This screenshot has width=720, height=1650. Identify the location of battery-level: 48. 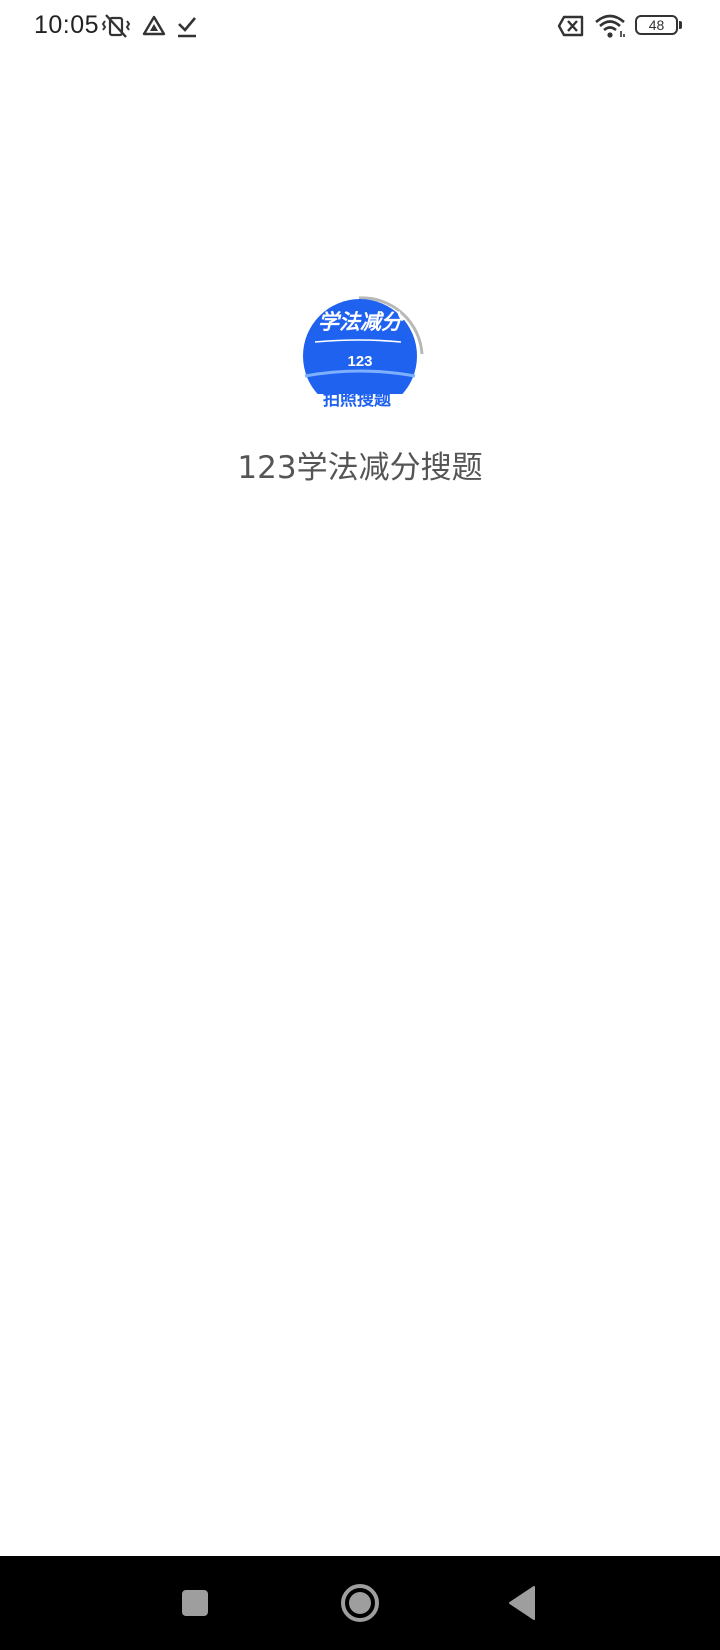
(656, 25).